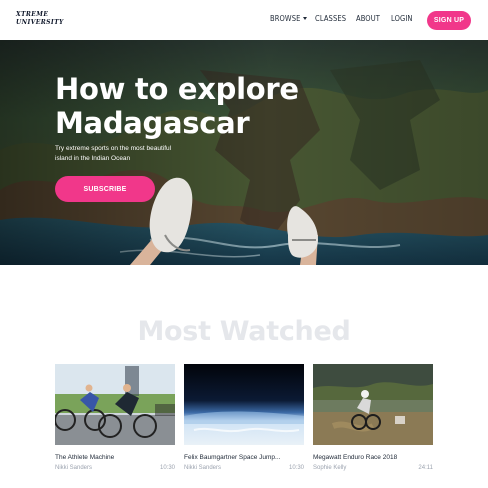 This screenshot has height=488, width=488. Describe the element at coordinates (285, 18) in the screenshot. I see `nav-browse-label: BROWSE` at that location.